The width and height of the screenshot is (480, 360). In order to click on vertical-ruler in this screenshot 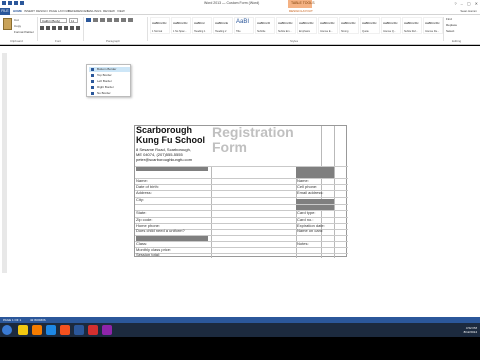, I will do `click(4, 163)`.